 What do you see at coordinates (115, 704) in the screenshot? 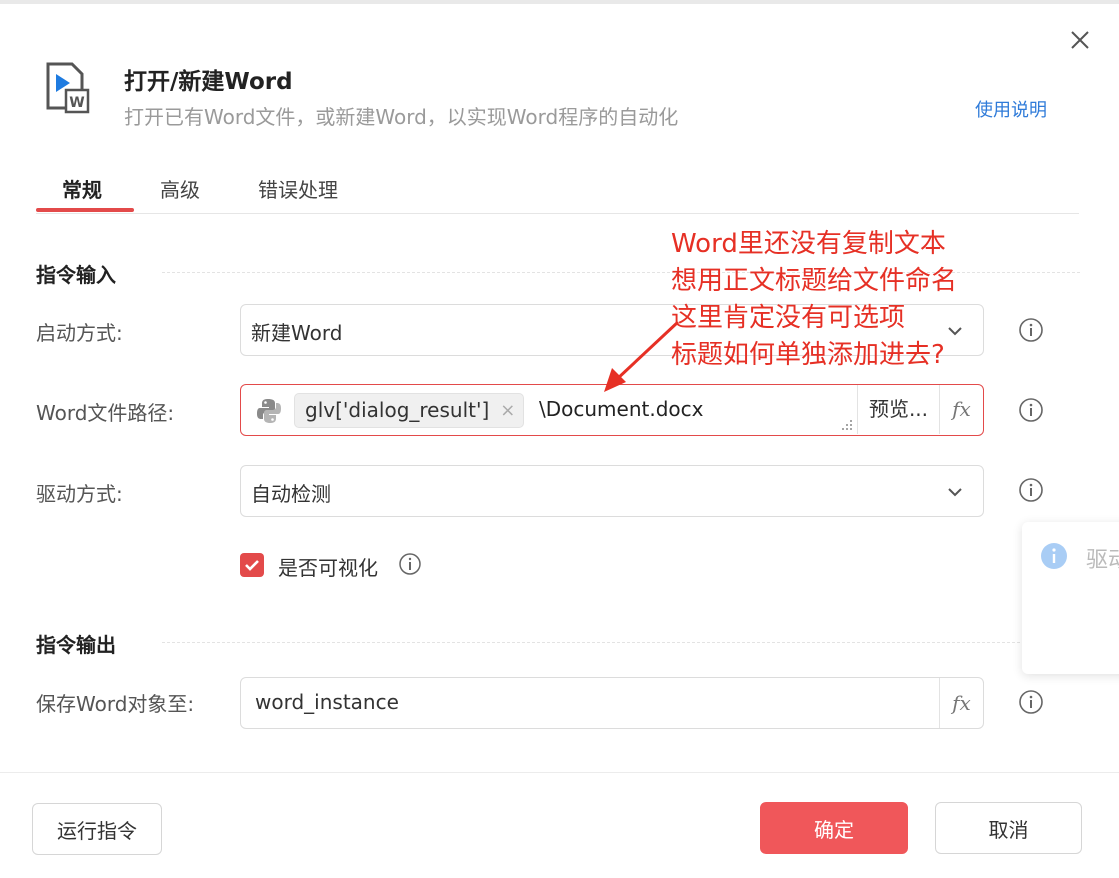
I see `save-to-label: 保存Word对象至:` at bounding box center [115, 704].